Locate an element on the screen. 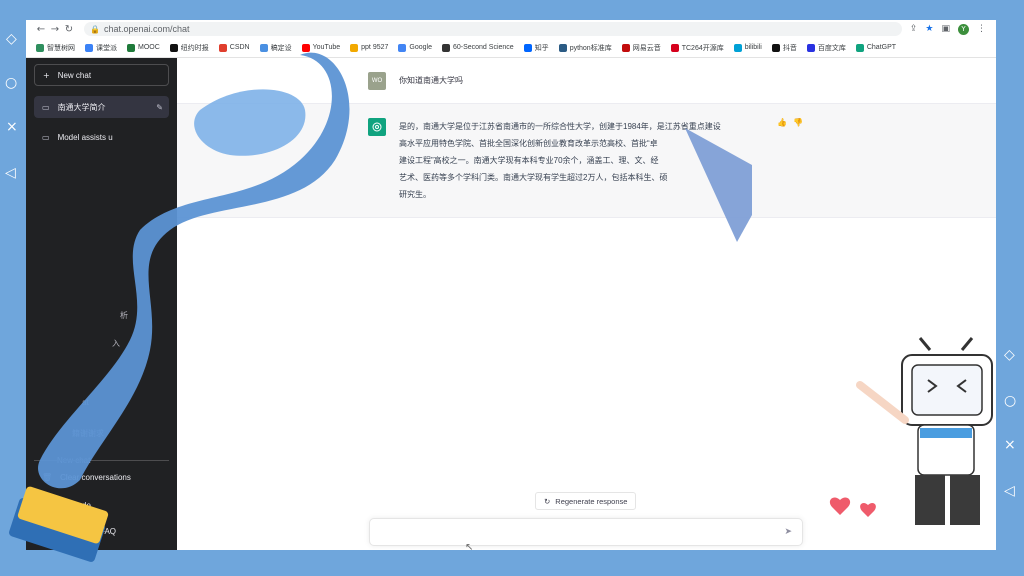  clear-conversations-label: Clear conversations is located at coordinates (95, 477).